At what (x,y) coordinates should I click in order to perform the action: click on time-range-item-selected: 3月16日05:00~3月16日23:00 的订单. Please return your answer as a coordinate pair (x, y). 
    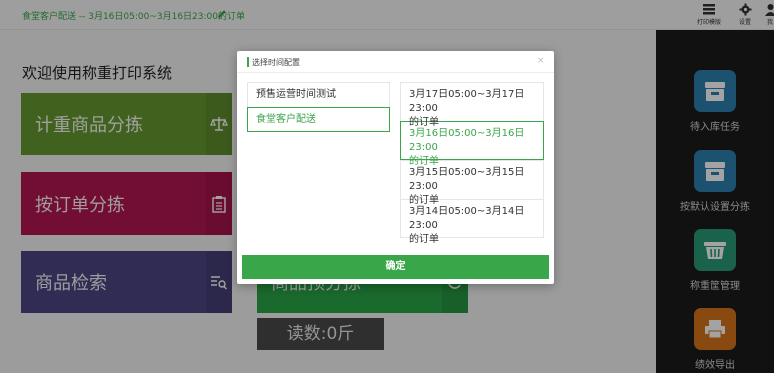
    Looking at the image, I should click on (472, 144).